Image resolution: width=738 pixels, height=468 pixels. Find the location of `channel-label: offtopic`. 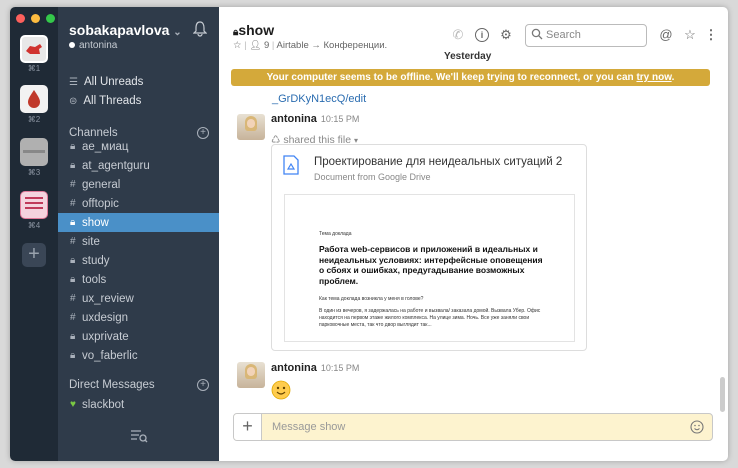

channel-label: offtopic is located at coordinates (100, 203).